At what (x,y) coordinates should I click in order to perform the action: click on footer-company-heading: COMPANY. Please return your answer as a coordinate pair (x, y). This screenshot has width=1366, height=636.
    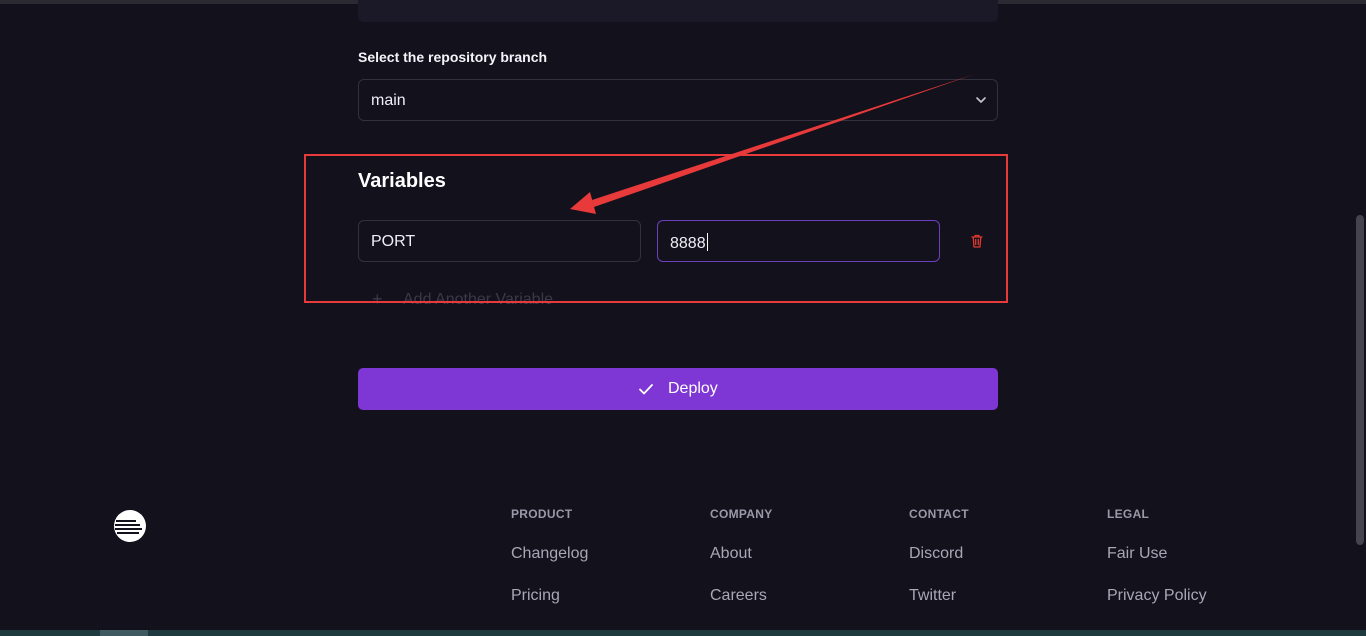
    Looking at the image, I should click on (741, 514).